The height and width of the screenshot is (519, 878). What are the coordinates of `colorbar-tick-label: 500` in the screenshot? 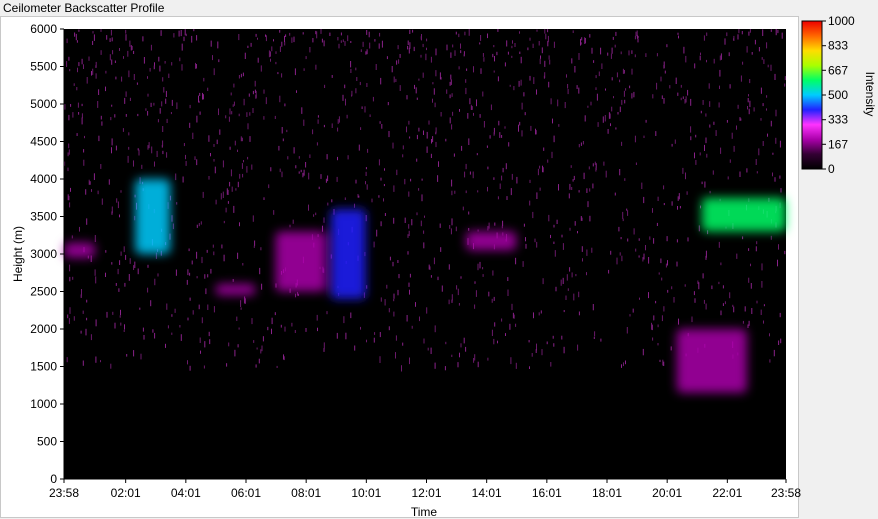 It's located at (838, 95).